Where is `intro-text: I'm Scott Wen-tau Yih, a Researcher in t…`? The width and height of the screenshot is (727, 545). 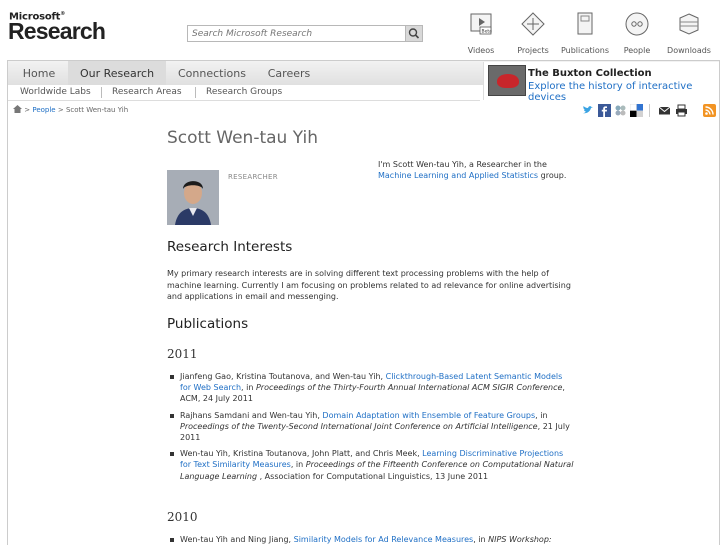
intro-text: I'm Scott Wen-tau Yih, a Researcher in t… is located at coordinates (462, 164).